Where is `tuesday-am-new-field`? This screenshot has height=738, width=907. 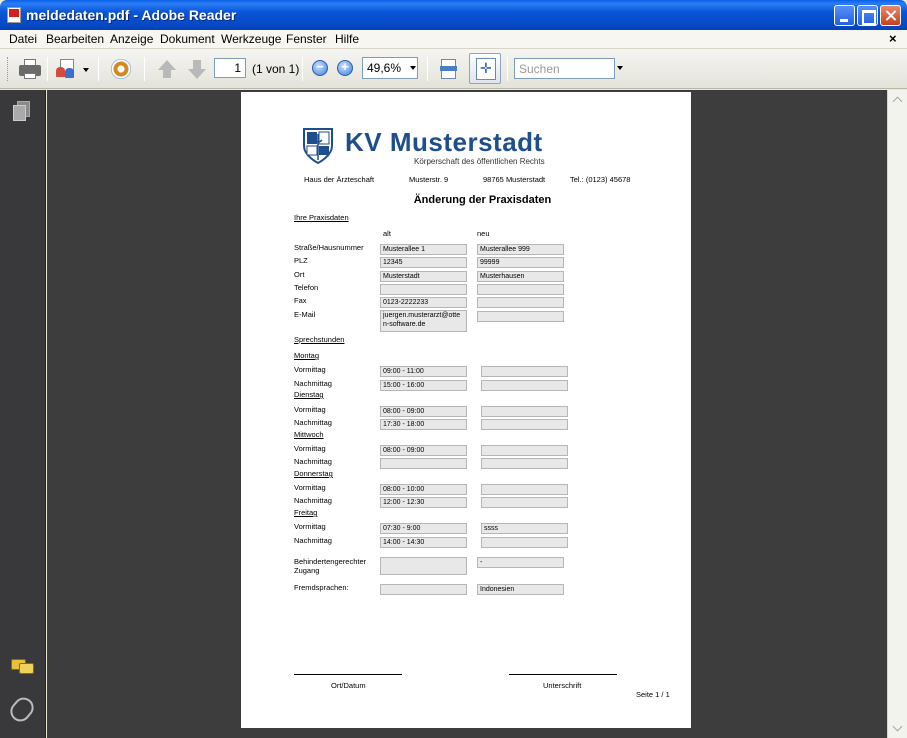 tuesday-am-new-field is located at coordinates (524, 411).